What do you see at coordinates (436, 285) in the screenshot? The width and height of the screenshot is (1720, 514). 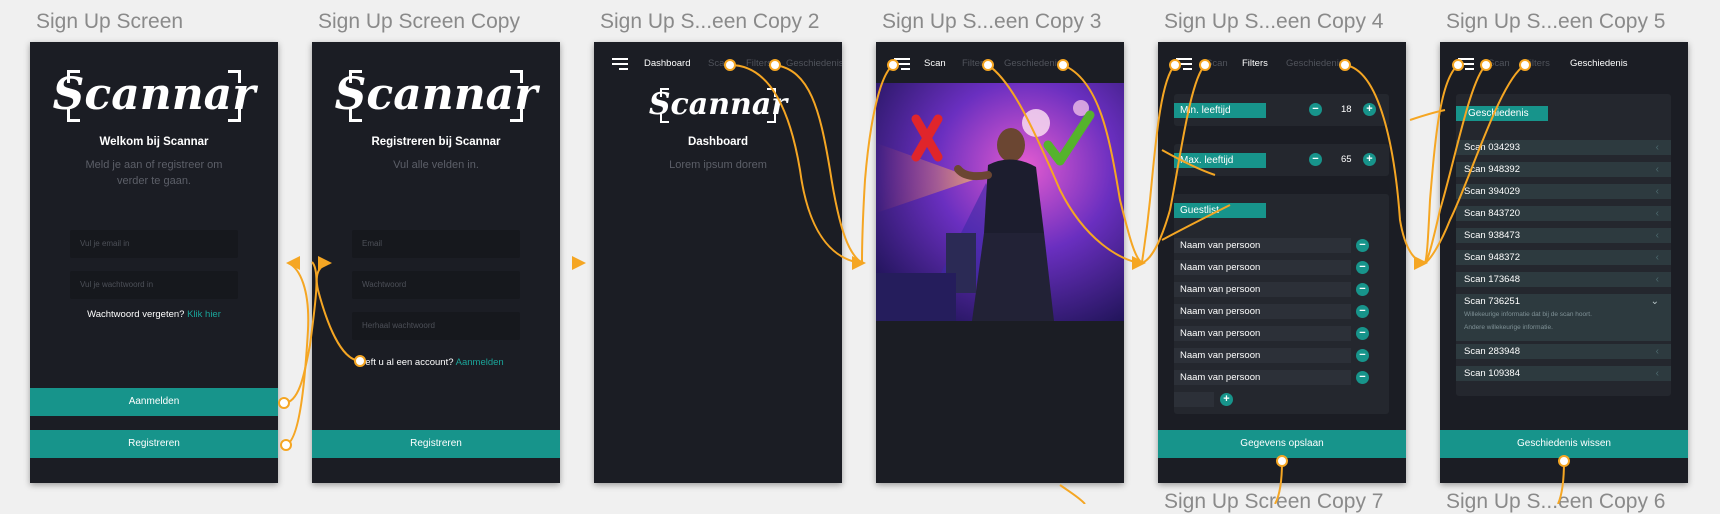 I see `password-field: Wachtwoord` at bounding box center [436, 285].